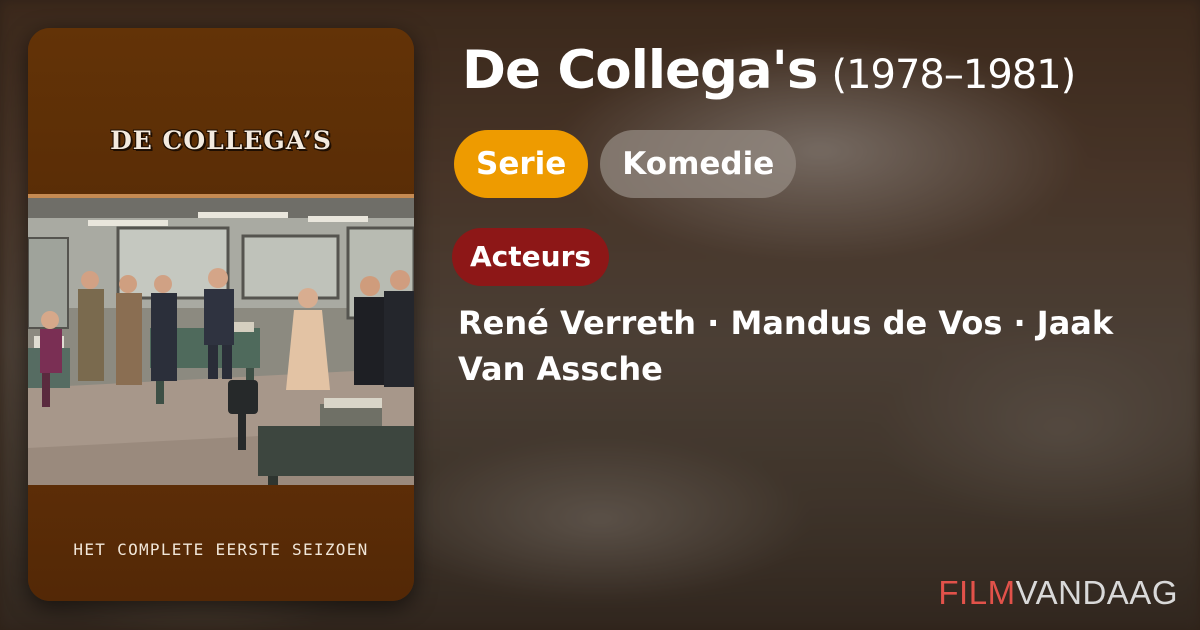 The width and height of the screenshot is (1200, 630). Describe the element at coordinates (640, 70) in the screenshot. I see `show-title: De Collega's` at that location.